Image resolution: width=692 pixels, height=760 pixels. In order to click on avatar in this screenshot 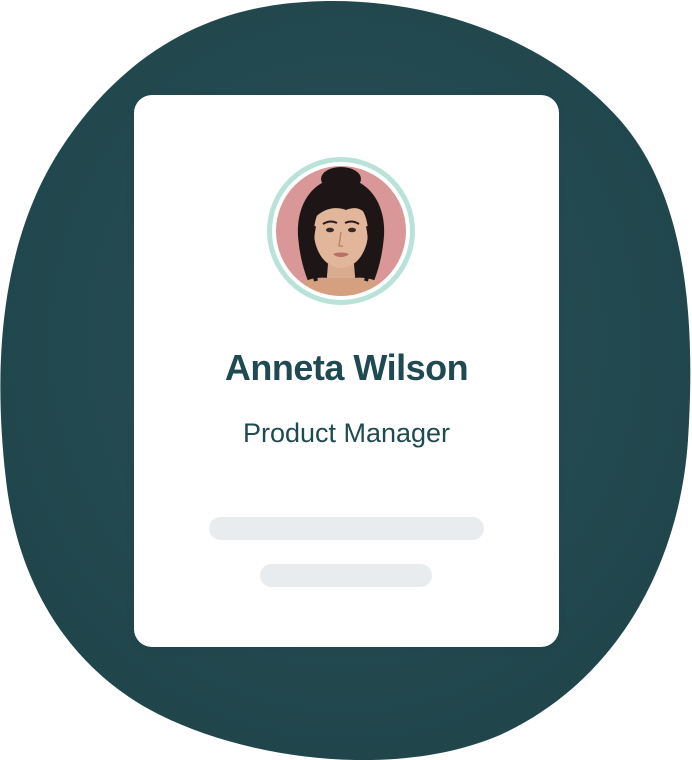, I will do `click(341, 231)`.